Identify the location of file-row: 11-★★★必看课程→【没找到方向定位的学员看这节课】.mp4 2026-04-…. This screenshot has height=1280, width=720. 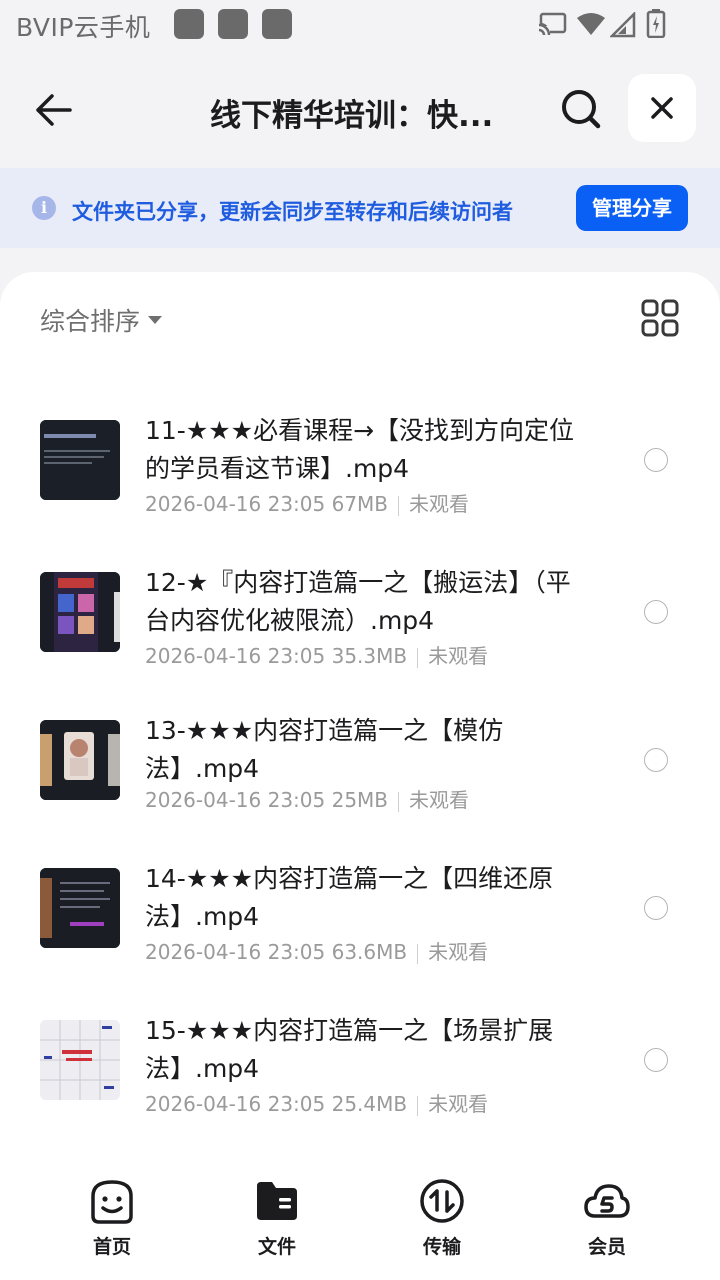
(360, 477).